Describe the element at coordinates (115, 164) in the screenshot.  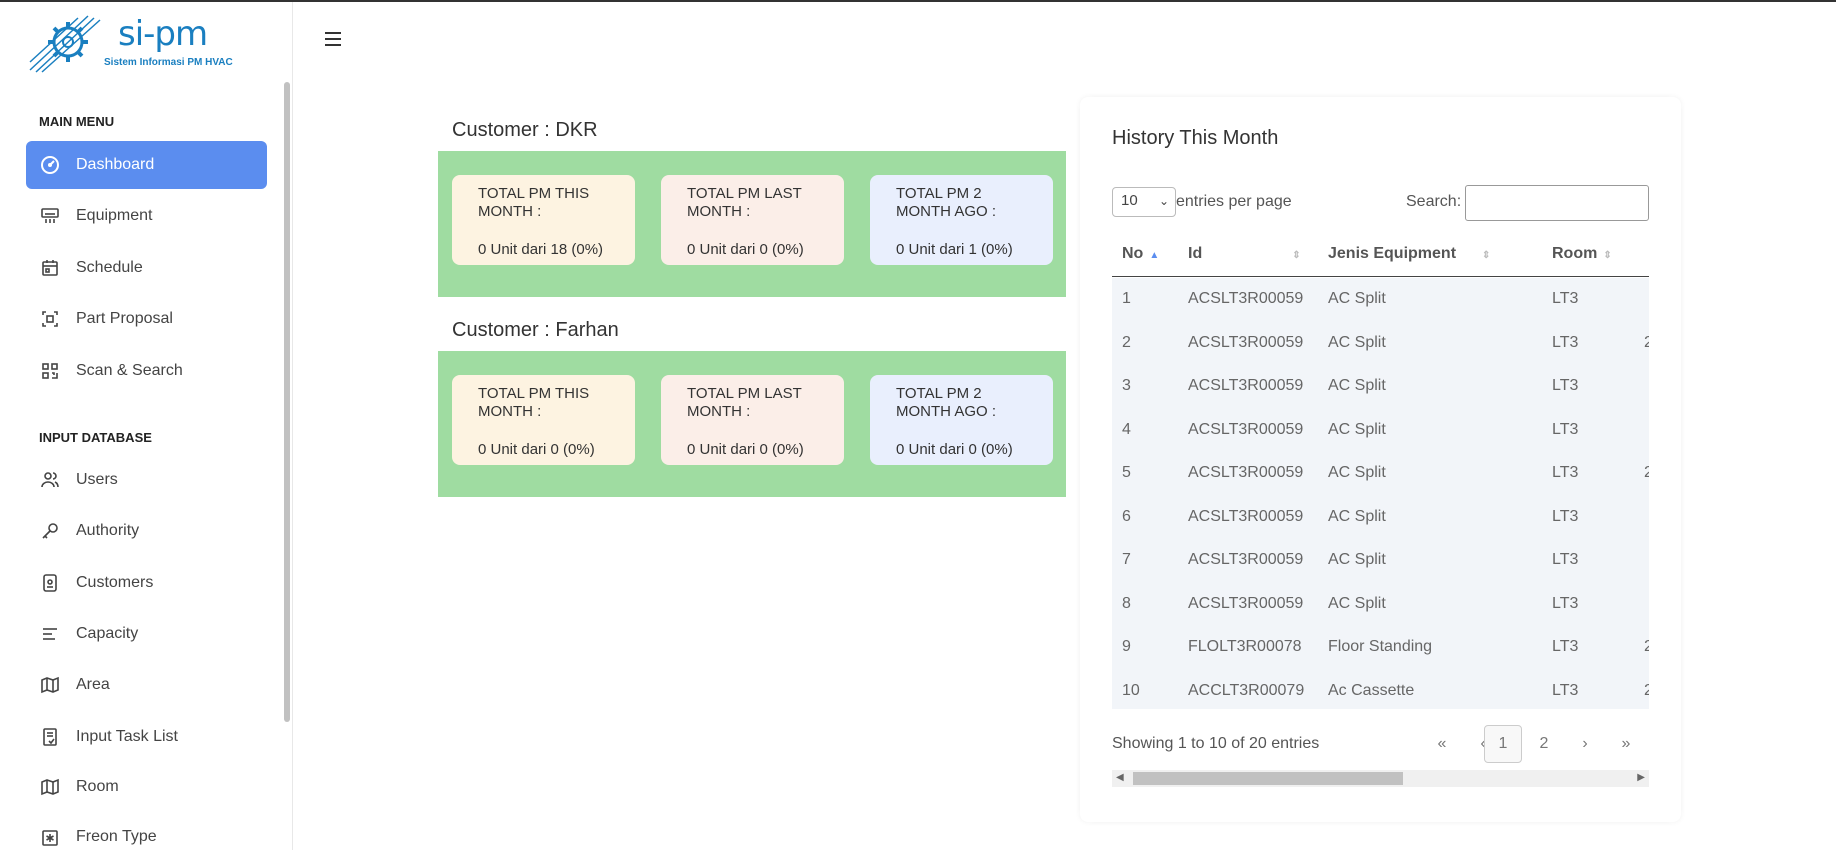
I see `sidebar-item-label: Dashboard` at that location.